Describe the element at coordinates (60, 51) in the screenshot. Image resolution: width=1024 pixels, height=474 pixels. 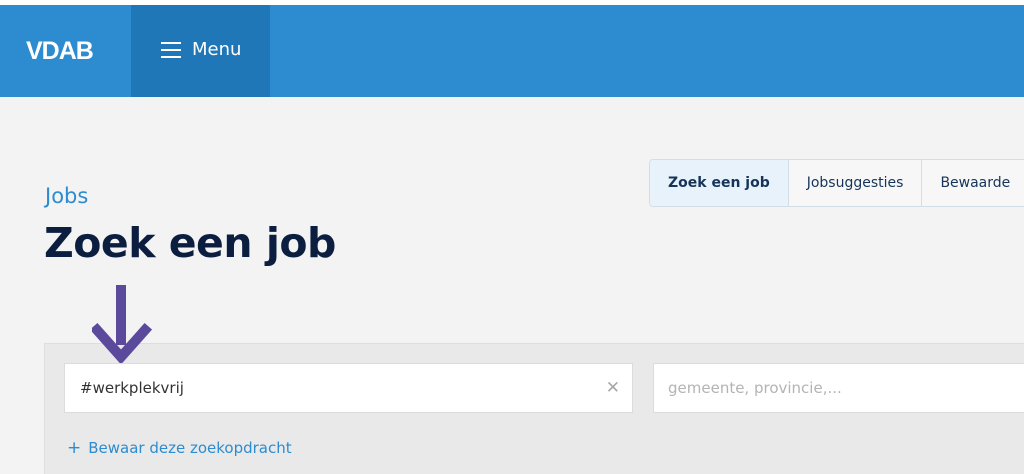
I see `vdab-logo: VDAB` at that location.